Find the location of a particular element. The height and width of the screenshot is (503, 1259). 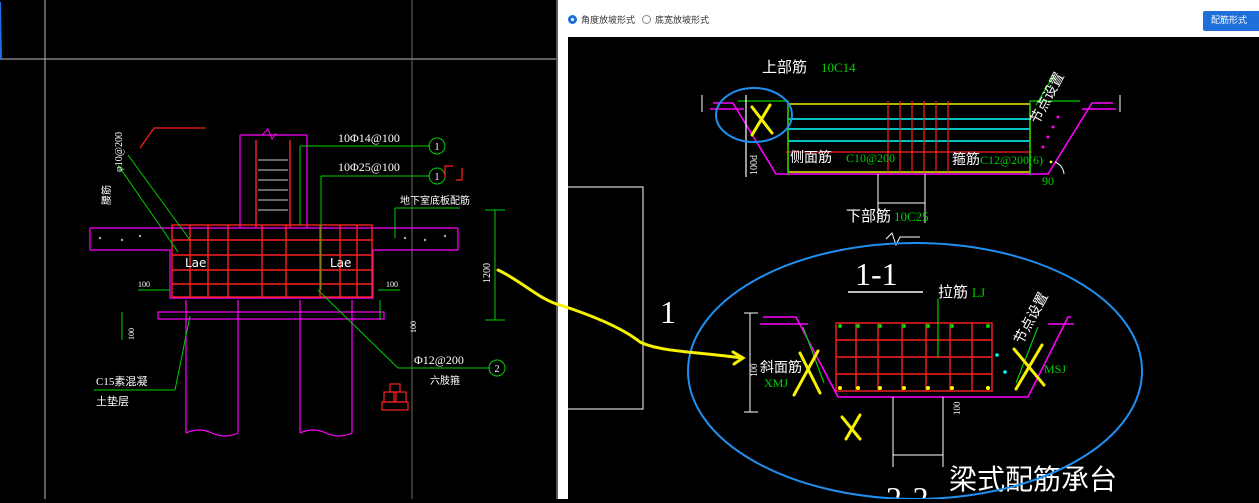

base-width-slope-label: 底宽放坡形式 is located at coordinates (682, 21).